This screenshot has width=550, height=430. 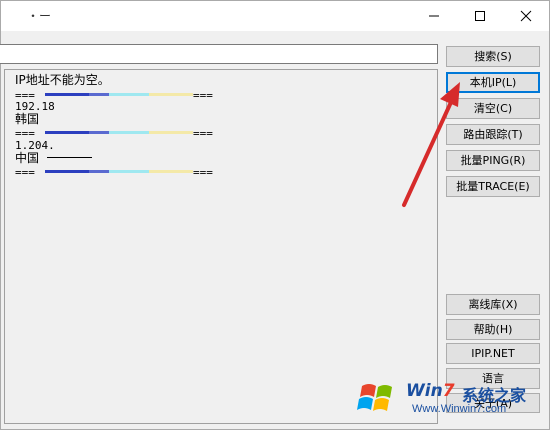 I want to click on watermark-win: Win, so click(x=424, y=391).